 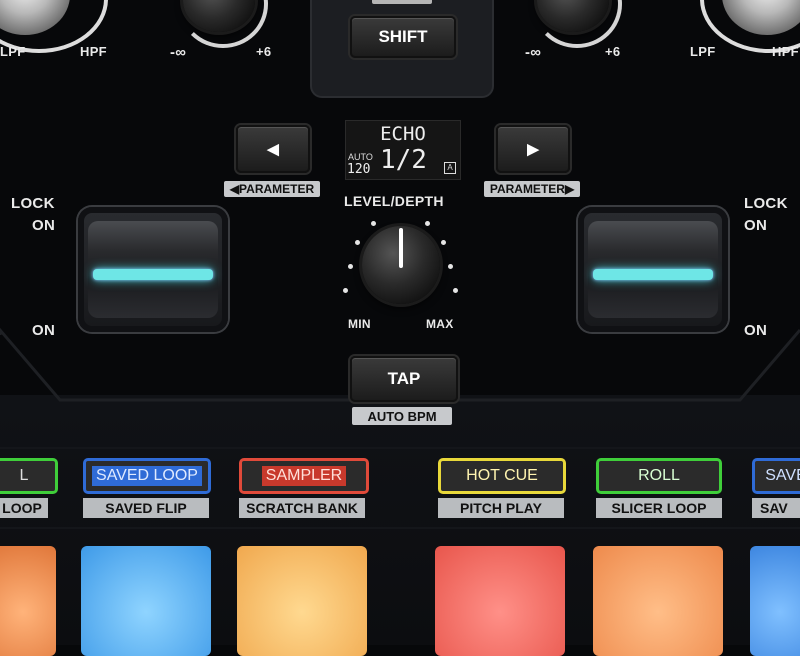 What do you see at coordinates (403, 160) in the screenshot?
I see `fx-beat-value: 1/2` at bounding box center [403, 160].